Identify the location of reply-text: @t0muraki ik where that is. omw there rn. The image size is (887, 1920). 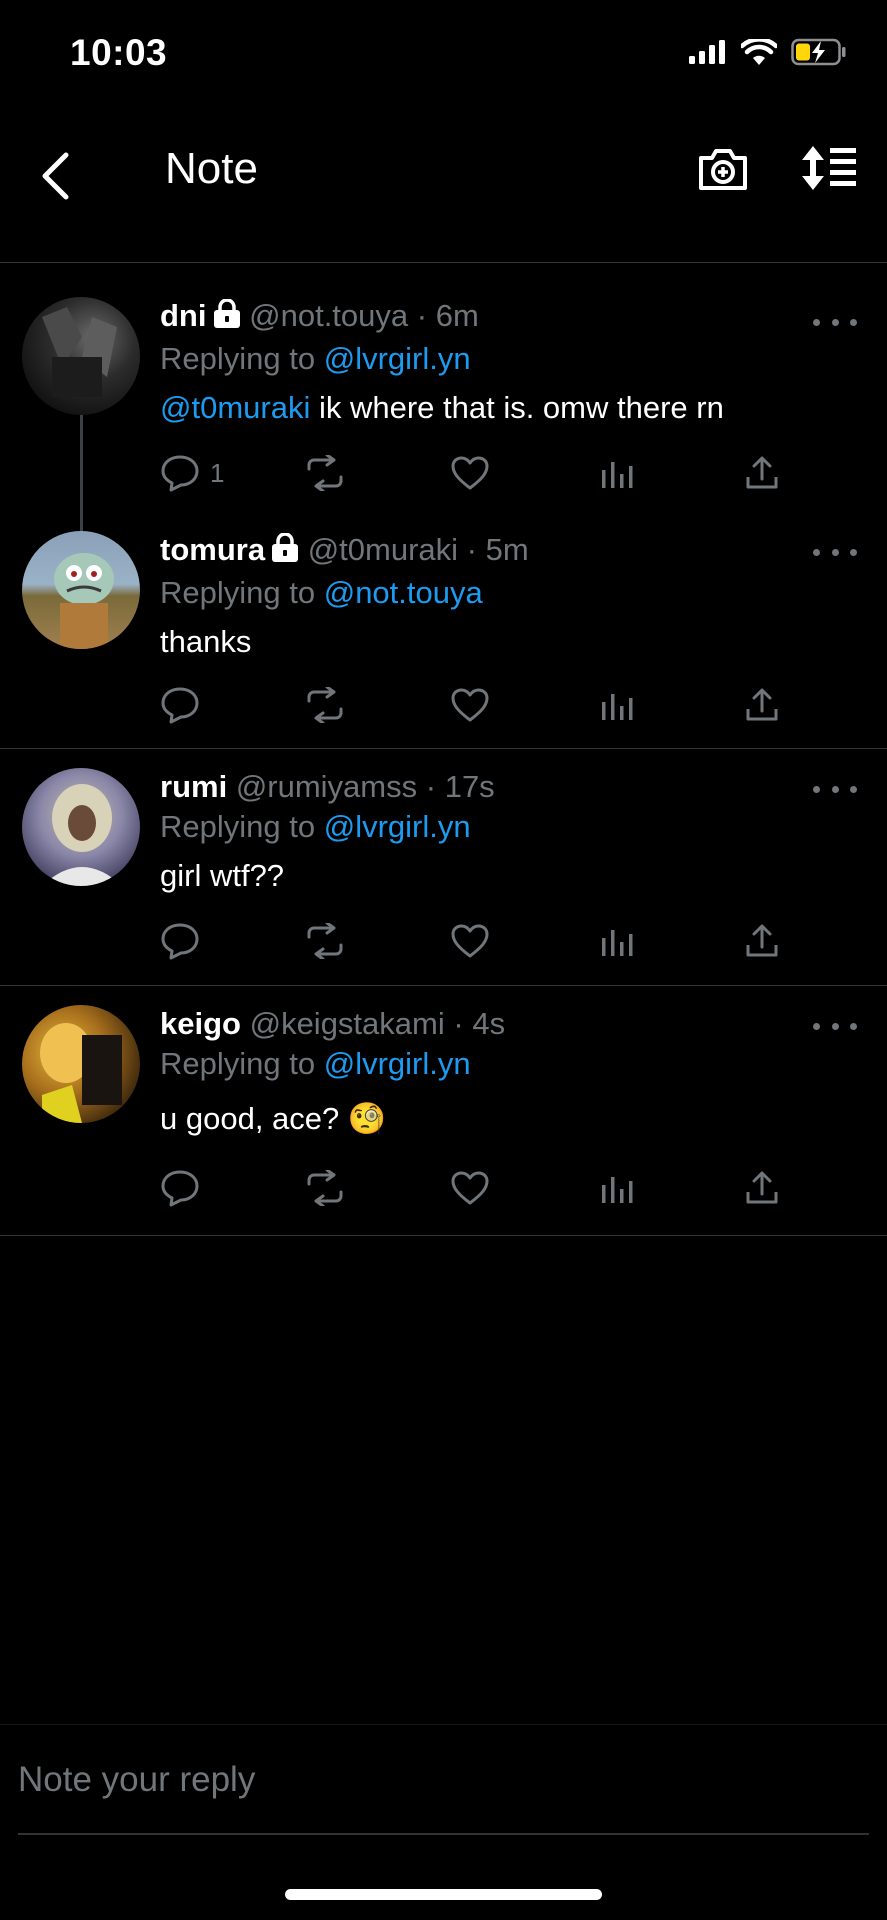
(509, 408).